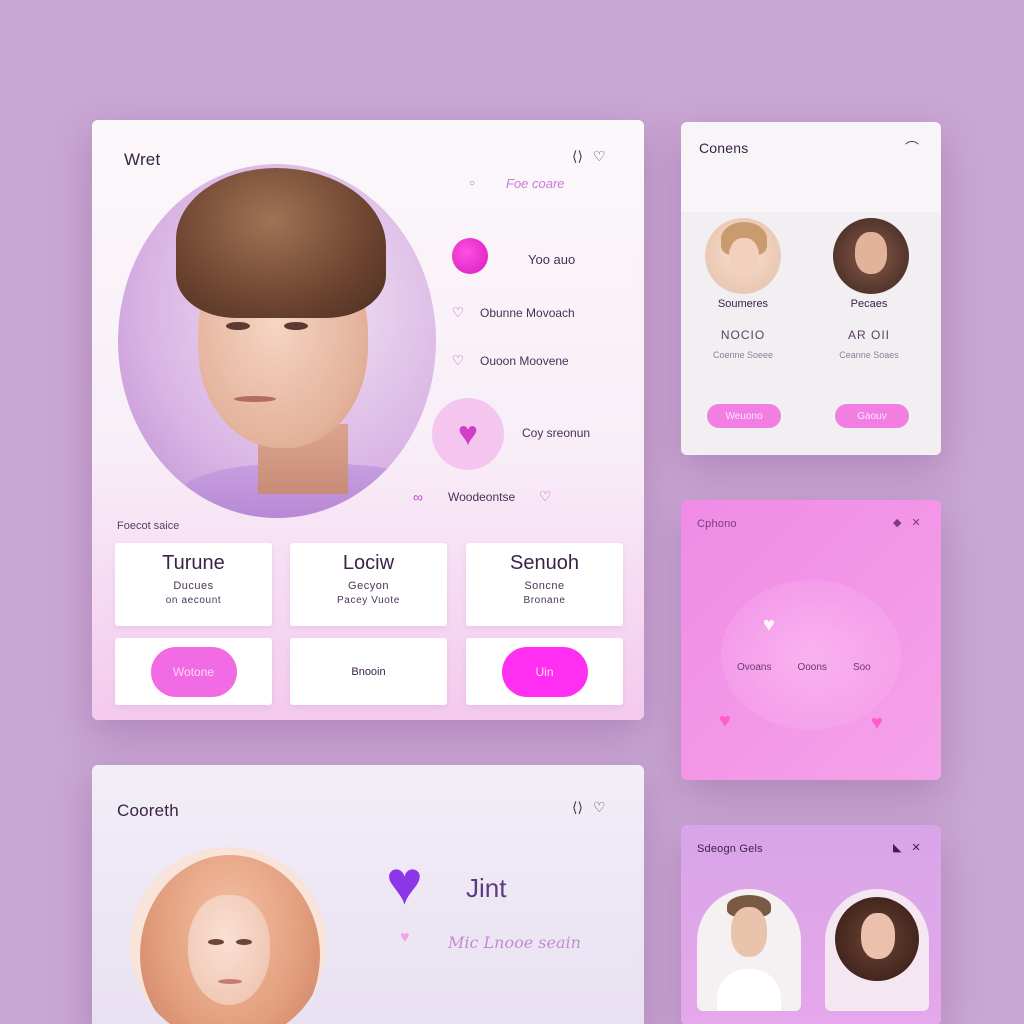 The height and width of the screenshot is (1024, 1024). I want to click on tab: Soo, so click(862, 667).